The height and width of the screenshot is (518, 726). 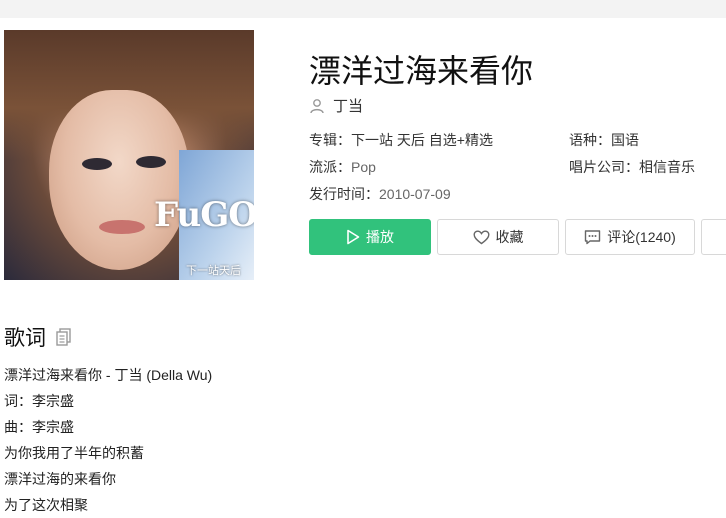 What do you see at coordinates (97, 164) in the screenshot?
I see `cover-eye-left` at bounding box center [97, 164].